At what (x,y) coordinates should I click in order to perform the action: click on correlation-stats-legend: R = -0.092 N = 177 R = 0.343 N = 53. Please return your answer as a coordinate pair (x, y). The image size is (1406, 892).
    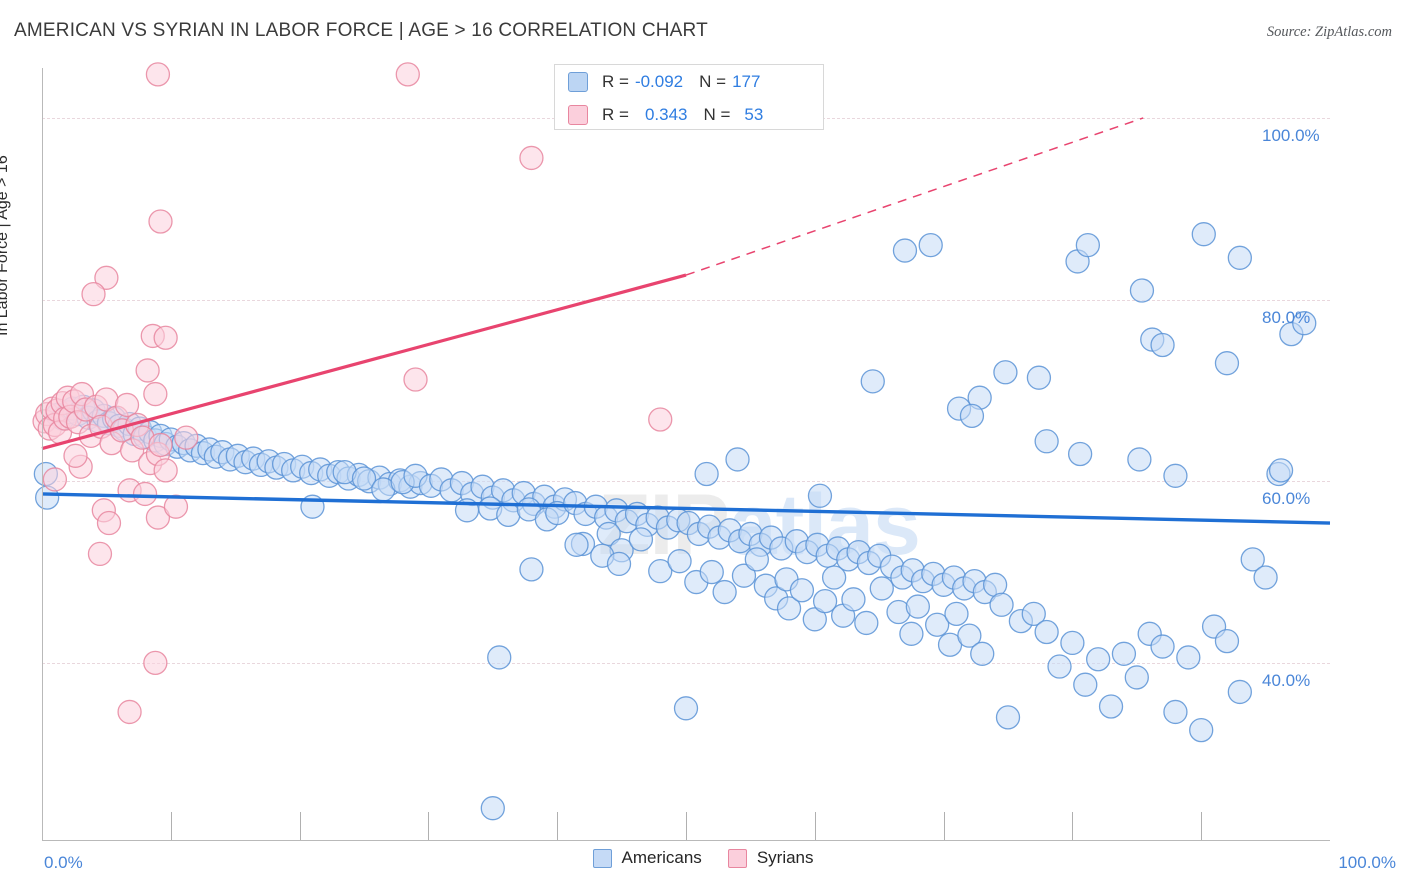
    Looking at the image, I should click on (689, 97).